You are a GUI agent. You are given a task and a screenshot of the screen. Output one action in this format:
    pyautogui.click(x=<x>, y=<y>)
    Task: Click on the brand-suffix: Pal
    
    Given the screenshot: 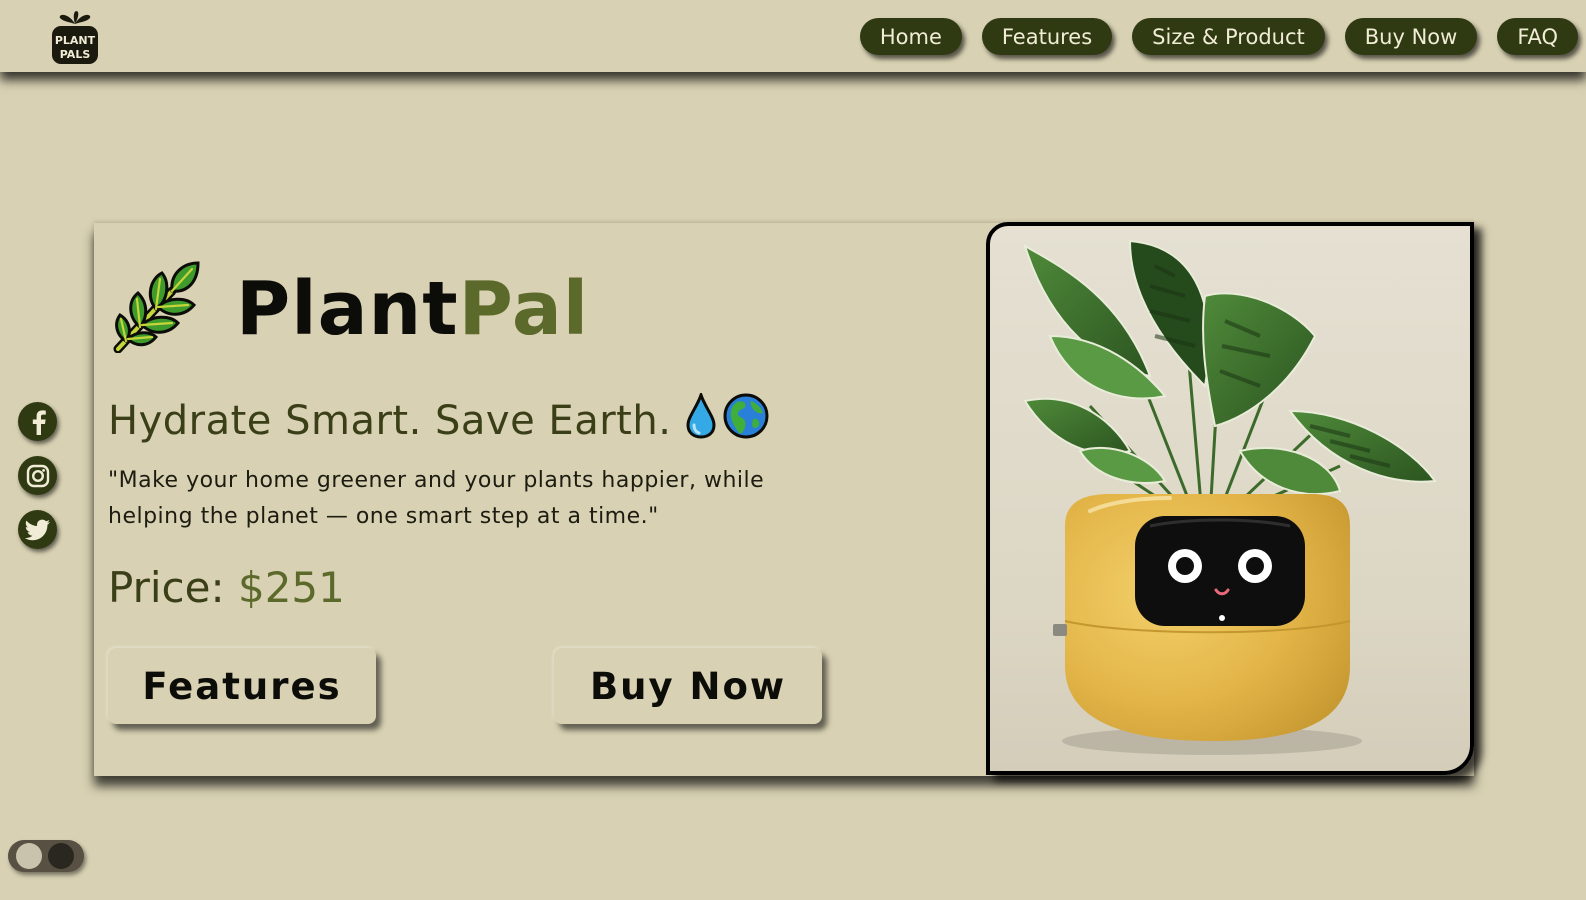 What is the action you would take?
    pyautogui.click(x=524, y=309)
    